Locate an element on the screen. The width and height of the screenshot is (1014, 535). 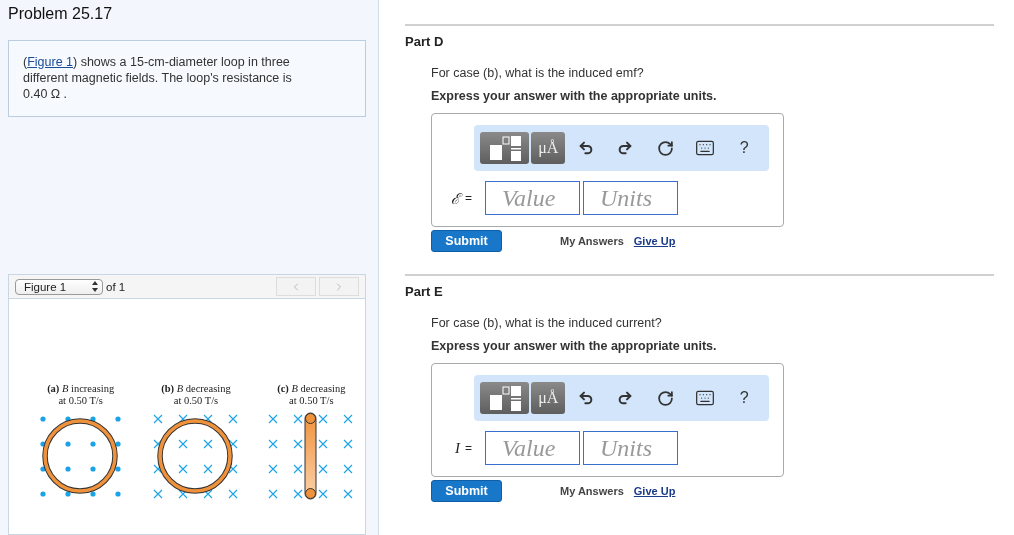
problem-title: Problem 25.17 is located at coordinates (61, 14).